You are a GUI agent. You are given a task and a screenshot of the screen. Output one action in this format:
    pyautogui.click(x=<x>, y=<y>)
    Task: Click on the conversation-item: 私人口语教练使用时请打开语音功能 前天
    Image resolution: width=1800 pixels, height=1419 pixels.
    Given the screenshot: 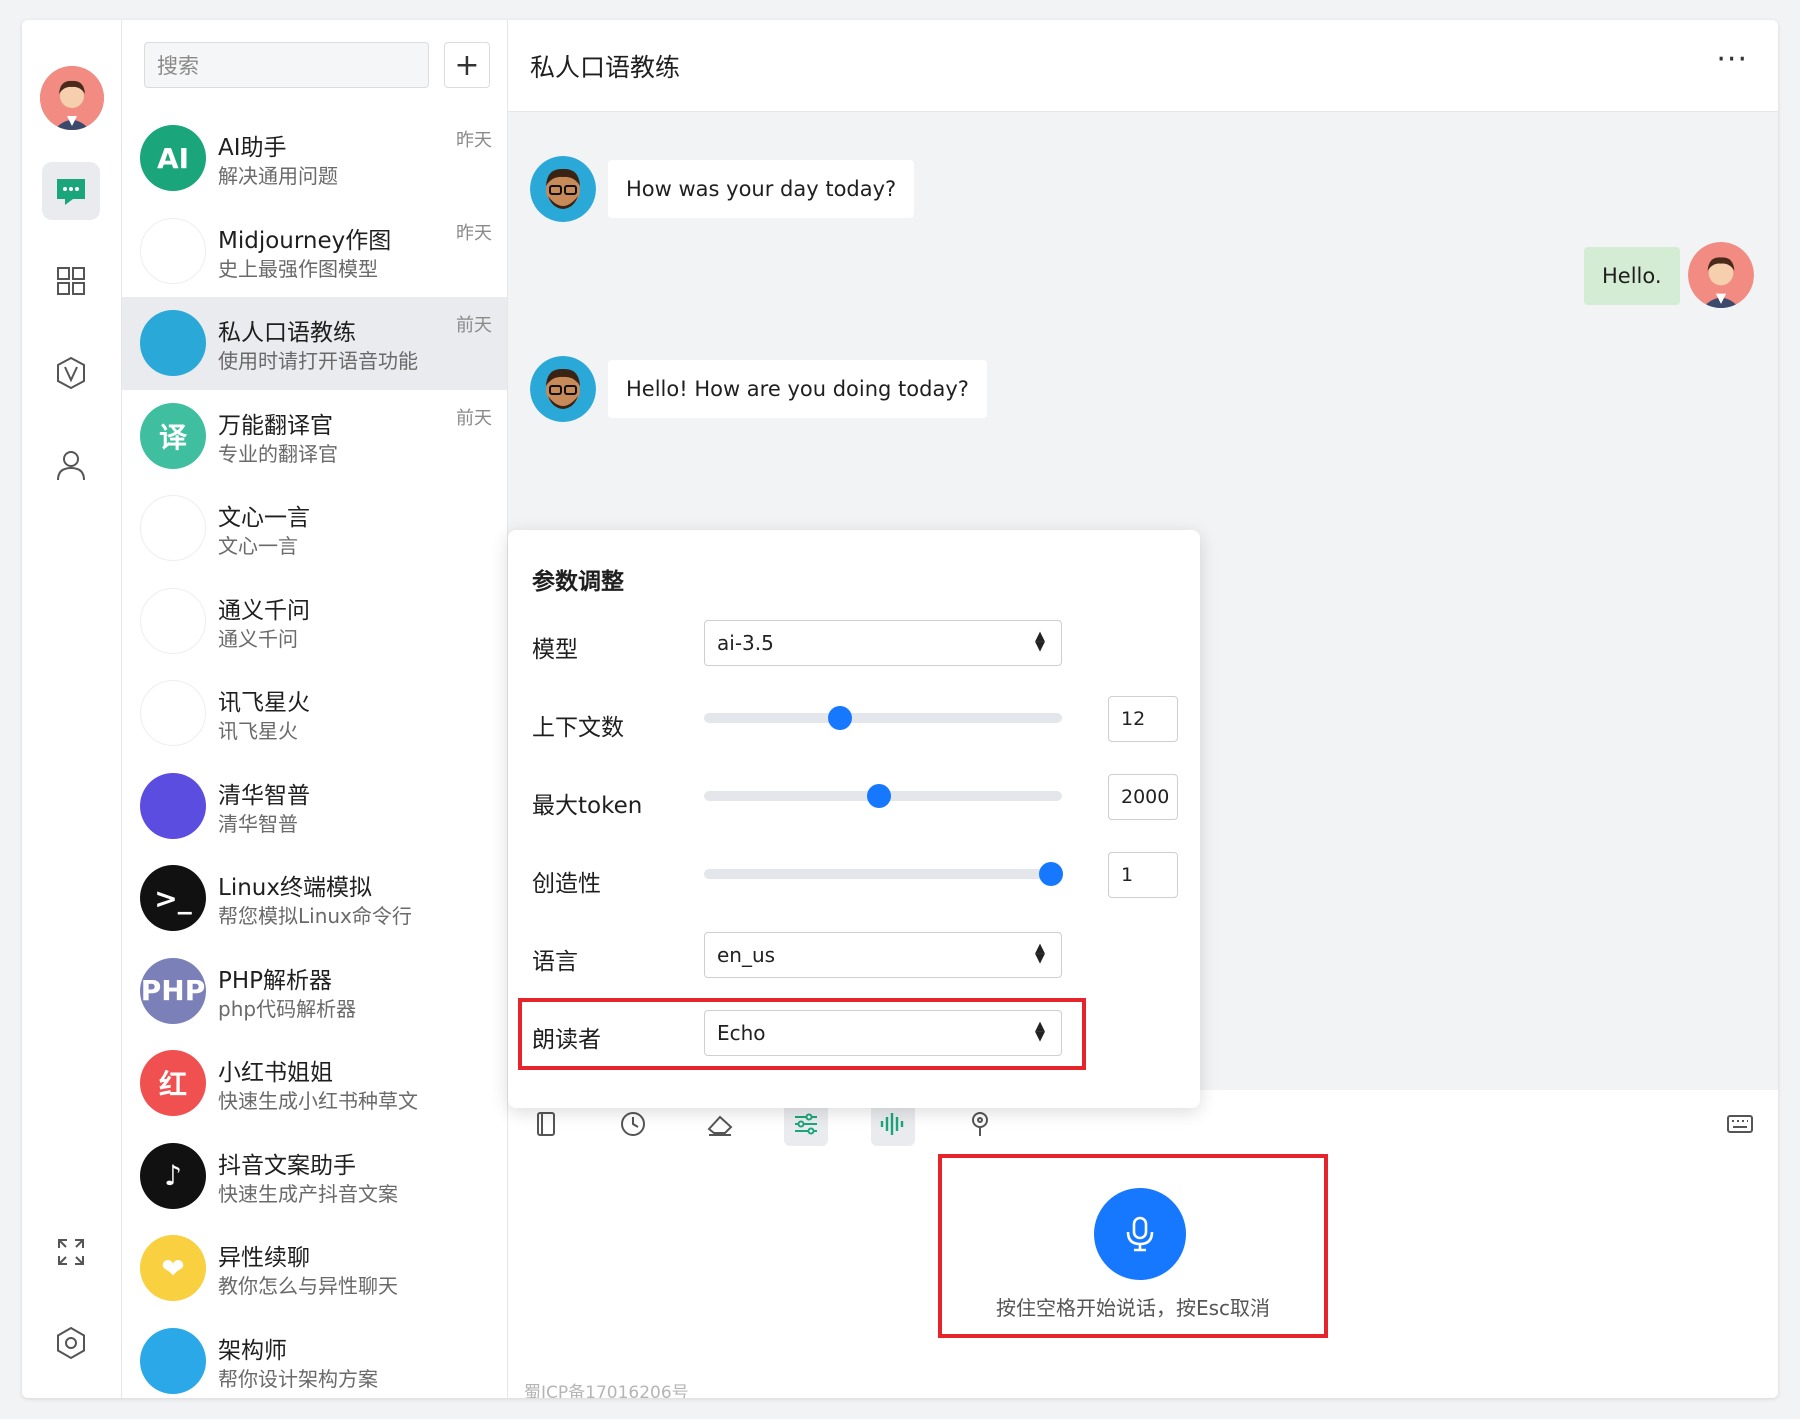 What is the action you would take?
    pyautogui.click(x=314, y=343)
    